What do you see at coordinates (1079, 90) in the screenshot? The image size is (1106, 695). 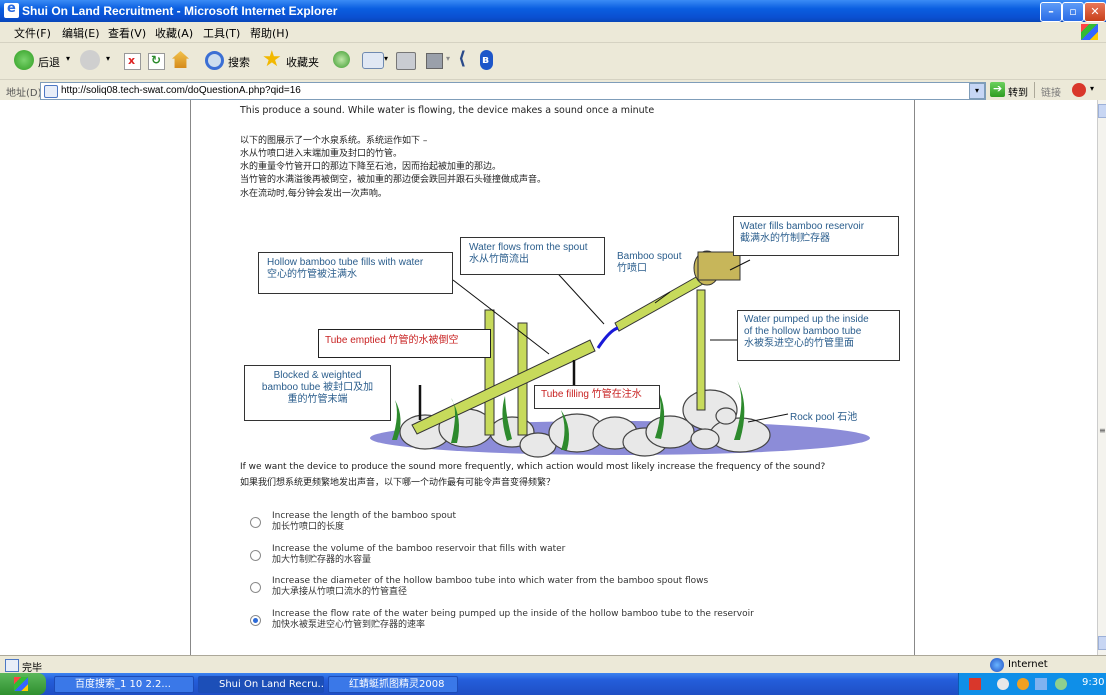 I see `translate-icon` at bounding box center [1079, 90].